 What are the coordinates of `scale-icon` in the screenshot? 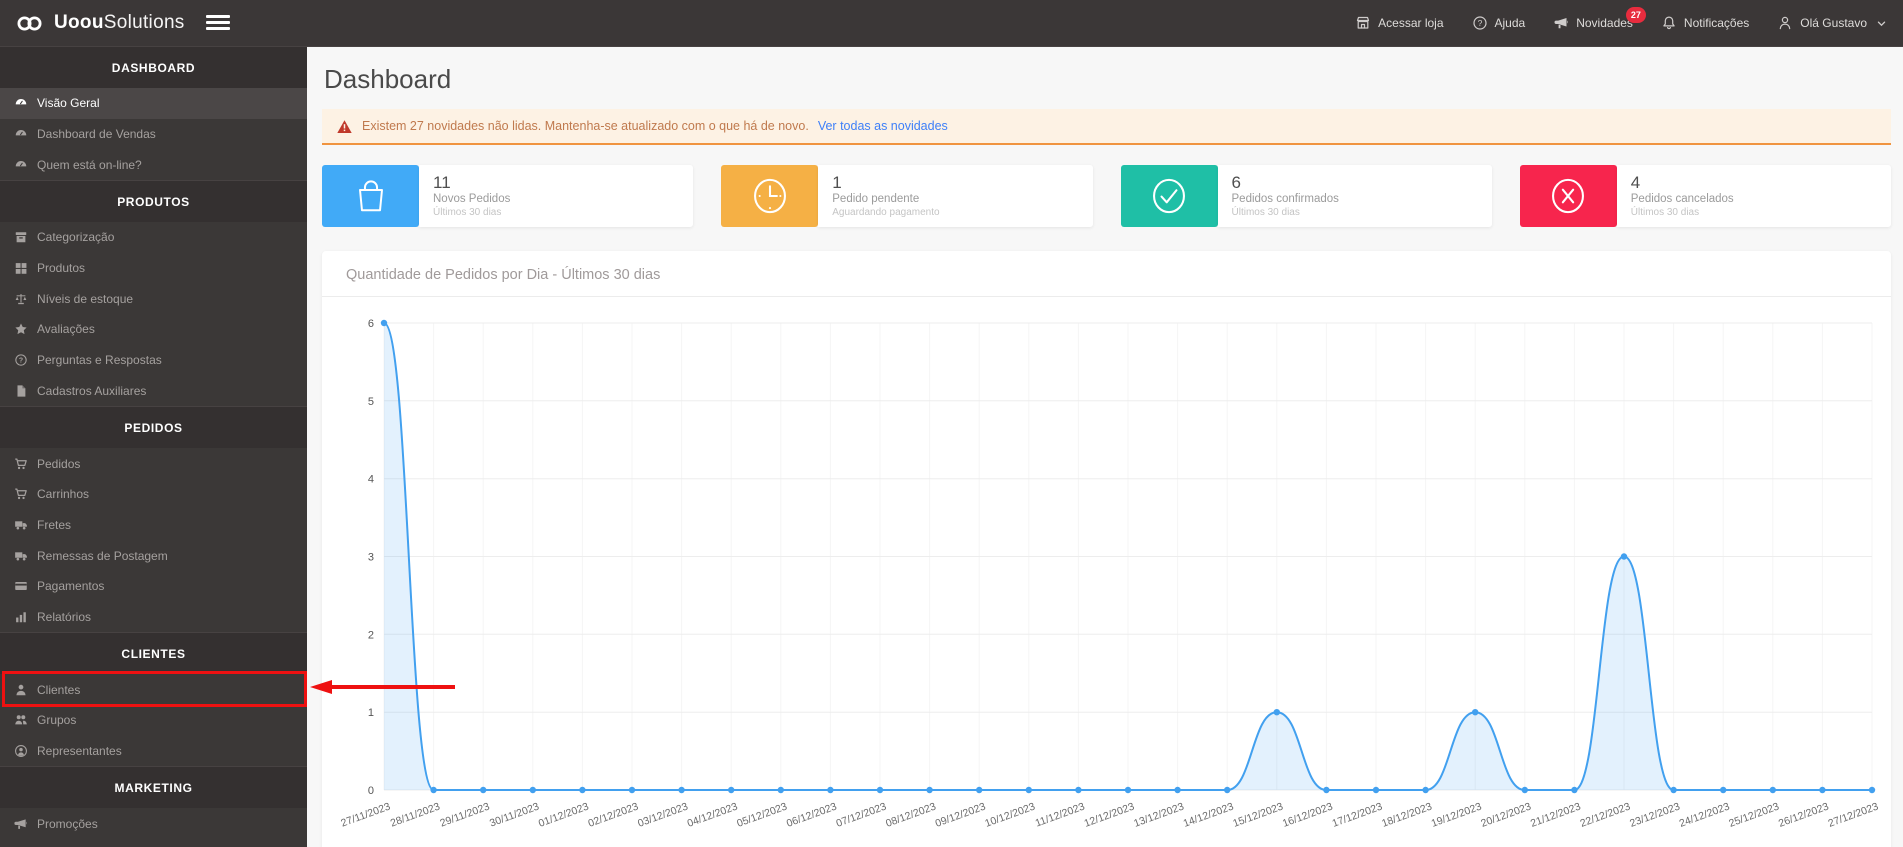 It's located at (20, 299).